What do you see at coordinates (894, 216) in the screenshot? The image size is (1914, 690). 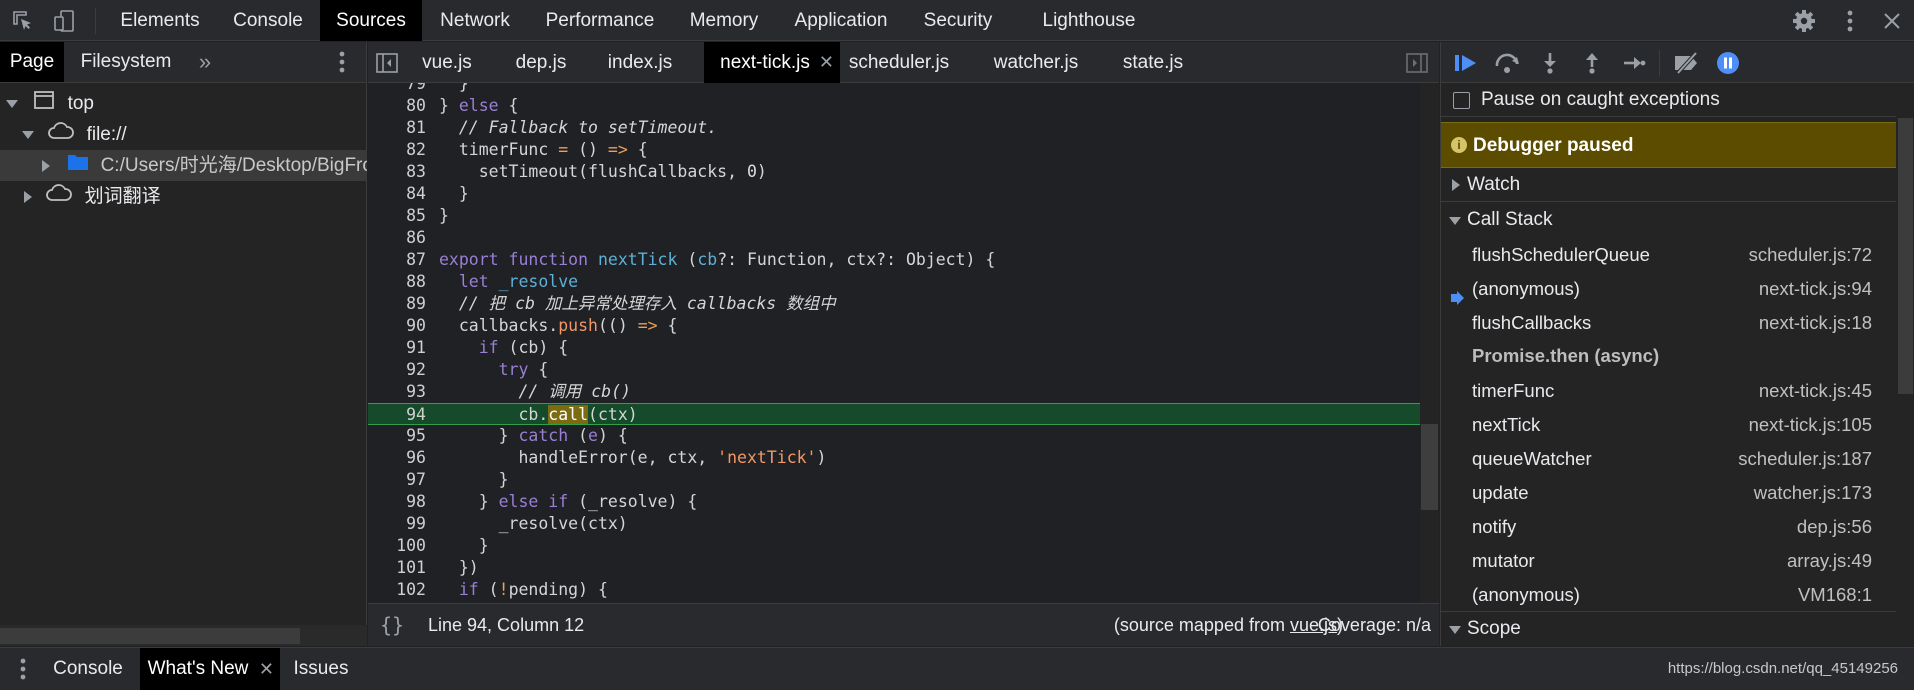 I see `code-line: 85}` at bounding box center [894, 216].